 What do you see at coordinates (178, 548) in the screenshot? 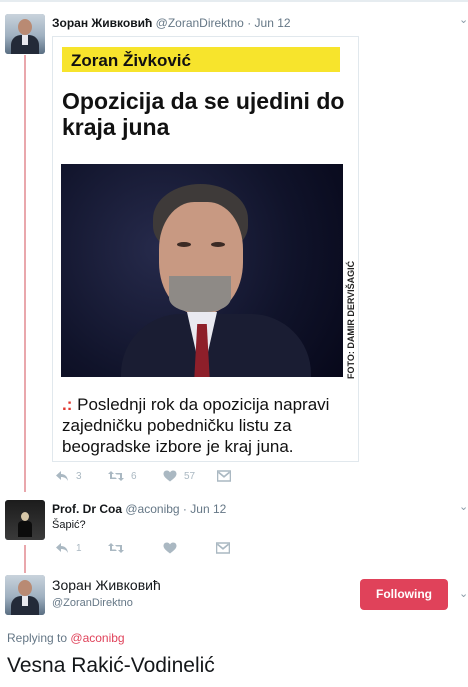
I see `like-button` at bounding box center [178, 548].